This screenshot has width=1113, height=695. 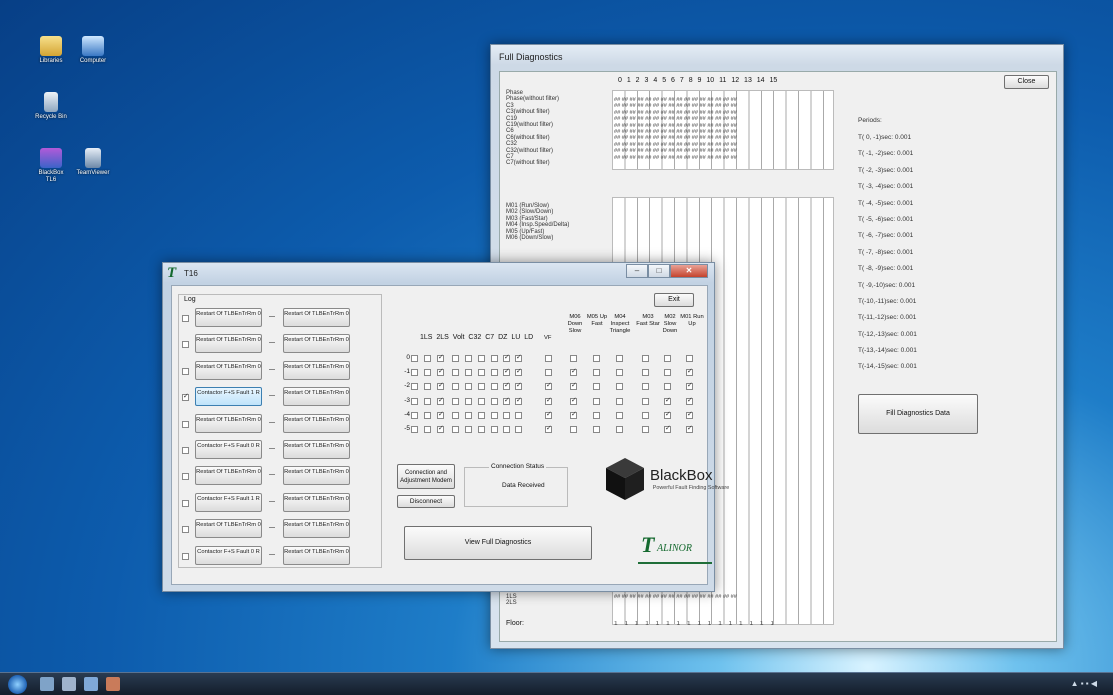 What do you see at coordinates (93, 162) in the screenshot?
I see `desktop-icon-teamviewer: TeamViewer` at bounding box center [93, 162].